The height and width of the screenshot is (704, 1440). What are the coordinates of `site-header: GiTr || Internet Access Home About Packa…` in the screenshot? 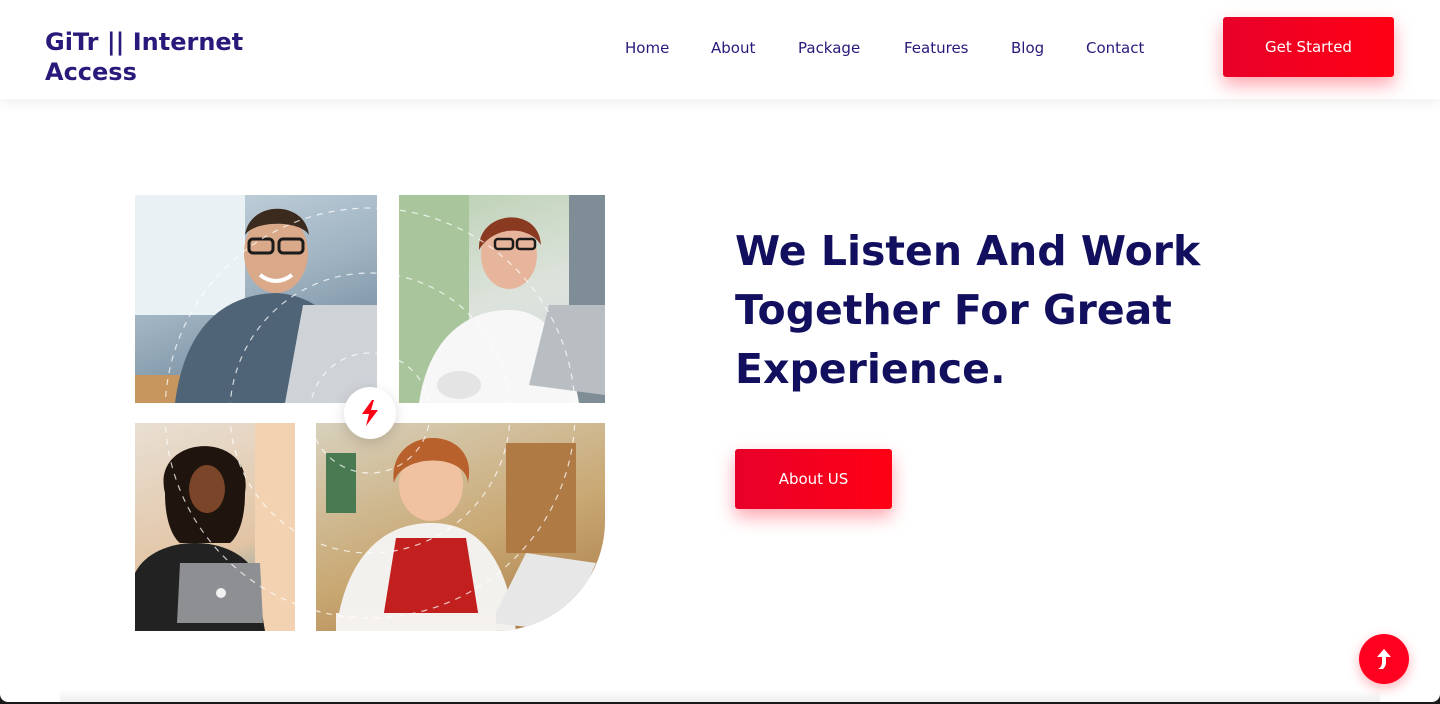 It's located at (720, 49).